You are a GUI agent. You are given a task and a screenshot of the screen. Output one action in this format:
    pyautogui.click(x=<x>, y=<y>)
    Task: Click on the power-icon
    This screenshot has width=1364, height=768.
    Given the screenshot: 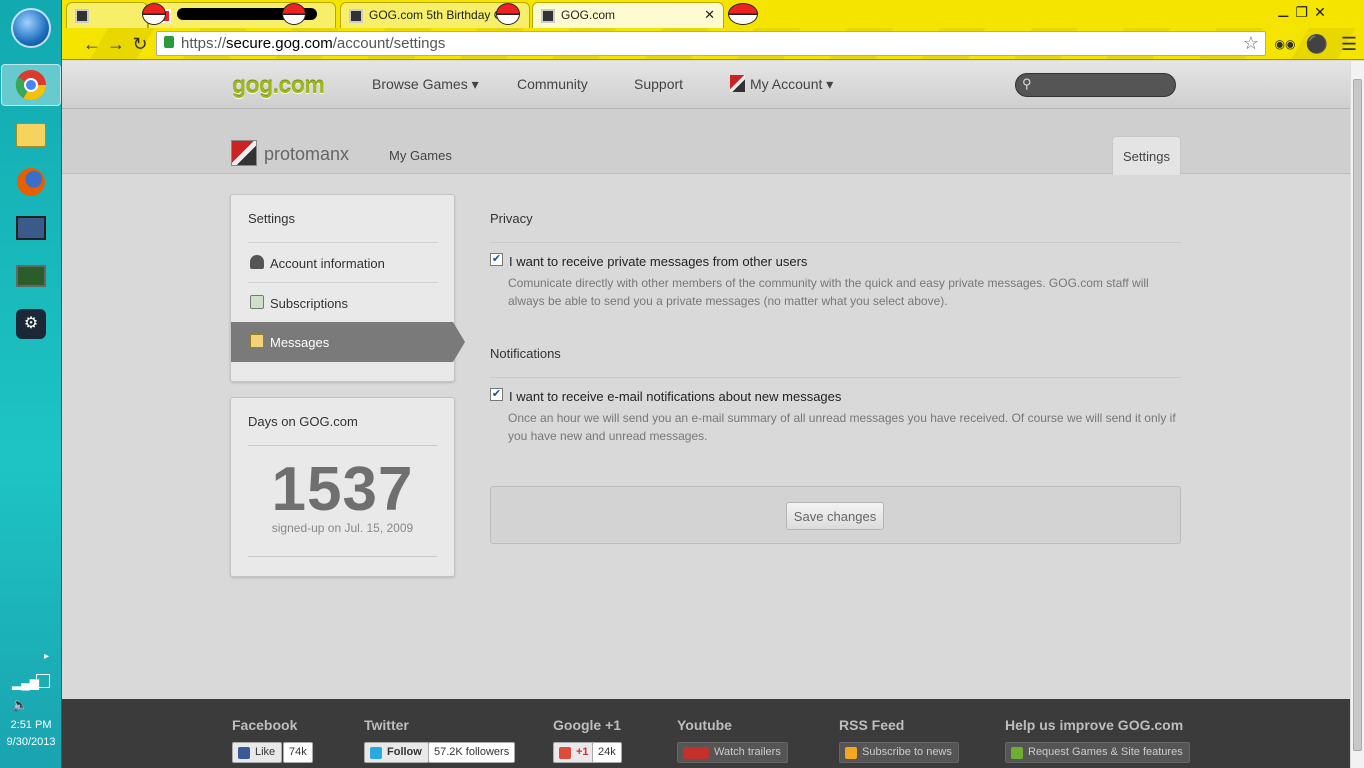 What is the action you would take?
    pyautogui.click(x=43, y=681)
    